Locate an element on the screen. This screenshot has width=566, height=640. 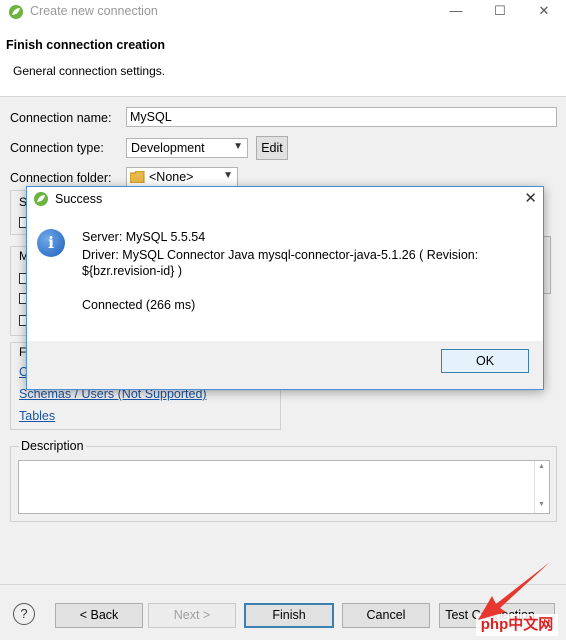
connection-folder-value: <None> is located at coordinates (171, 177).